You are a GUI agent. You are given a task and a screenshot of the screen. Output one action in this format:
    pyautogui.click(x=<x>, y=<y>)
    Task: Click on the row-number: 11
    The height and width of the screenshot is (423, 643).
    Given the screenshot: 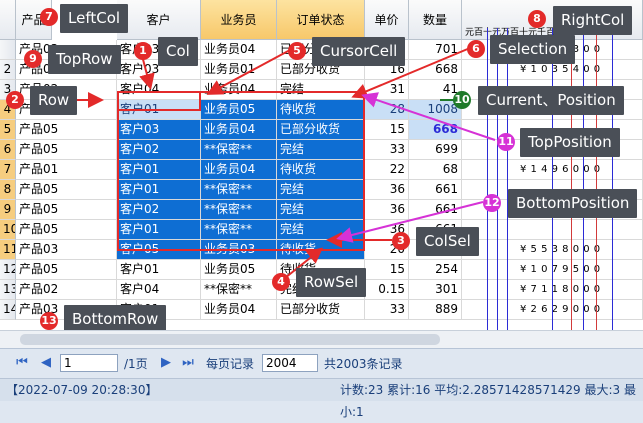 What is the action you would take?
    pyautogui.click(x=8, y=250)
    